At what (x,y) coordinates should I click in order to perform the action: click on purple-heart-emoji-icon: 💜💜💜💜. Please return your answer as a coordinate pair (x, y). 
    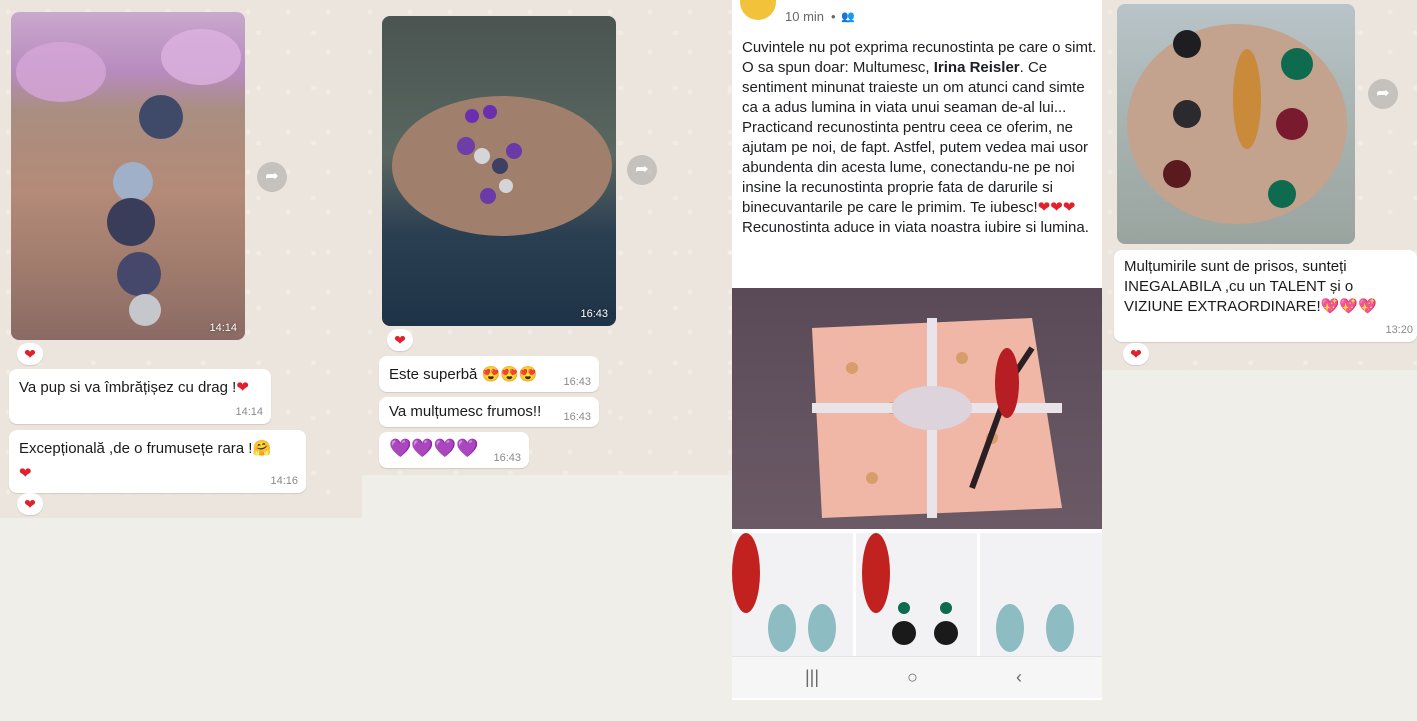
    Looking at the image, I should click on (434, 448).